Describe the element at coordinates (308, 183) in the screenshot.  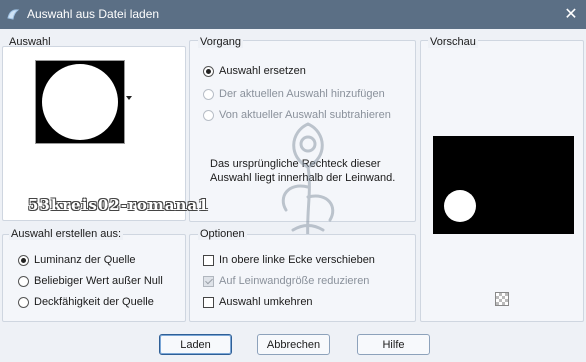
I see `watermark-flower-art` at that location.